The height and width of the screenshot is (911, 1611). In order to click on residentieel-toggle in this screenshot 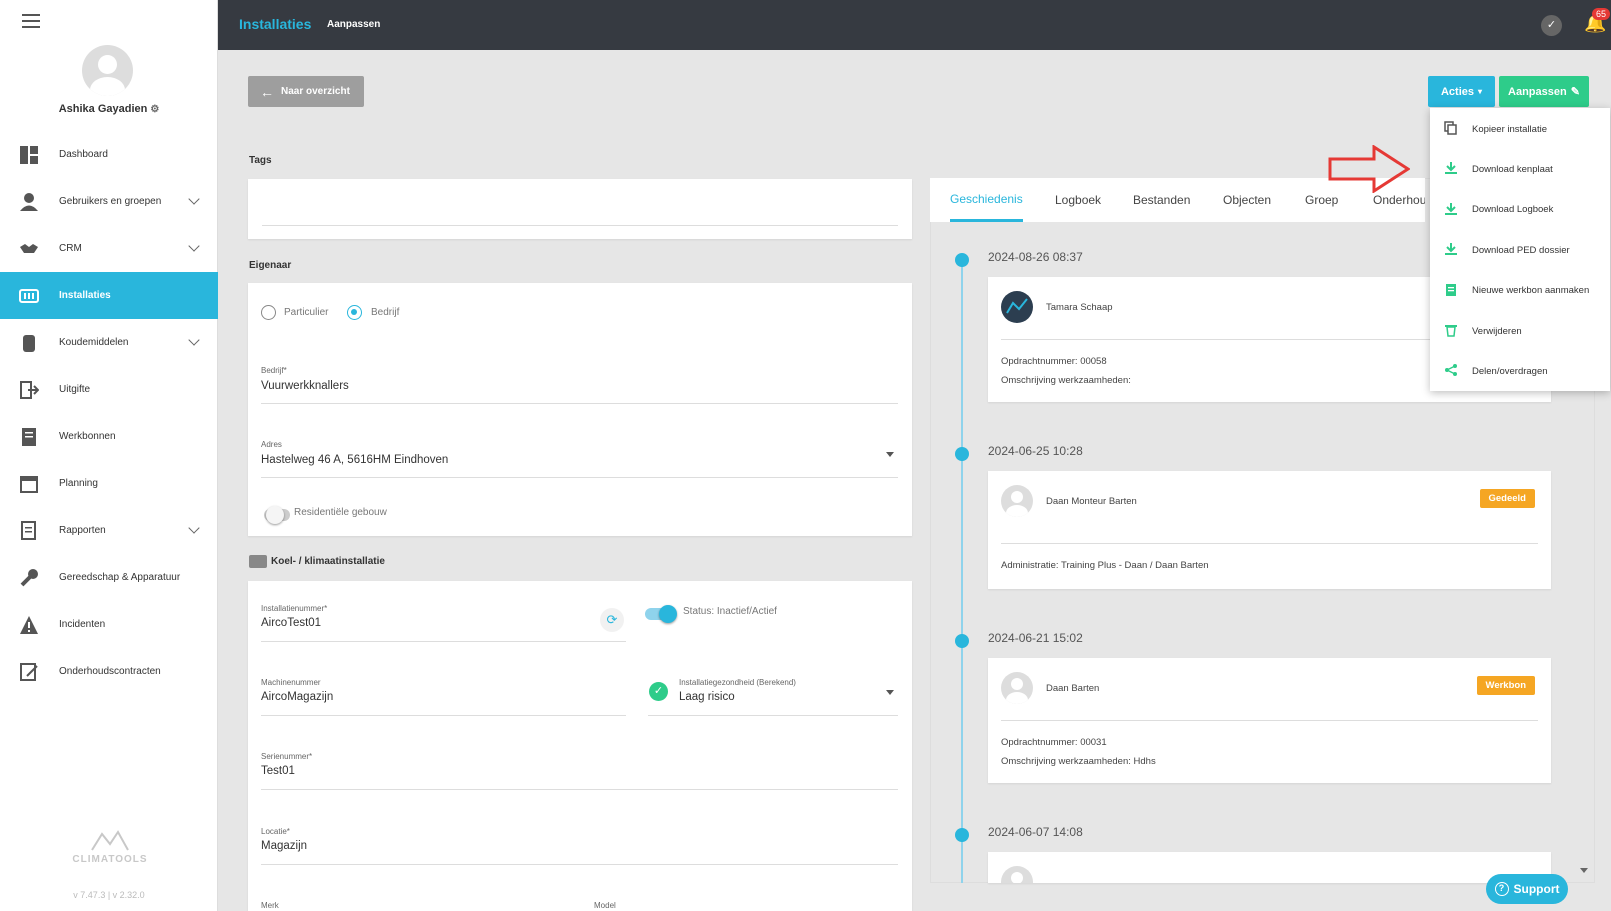, I will do `click(277, 515)`.